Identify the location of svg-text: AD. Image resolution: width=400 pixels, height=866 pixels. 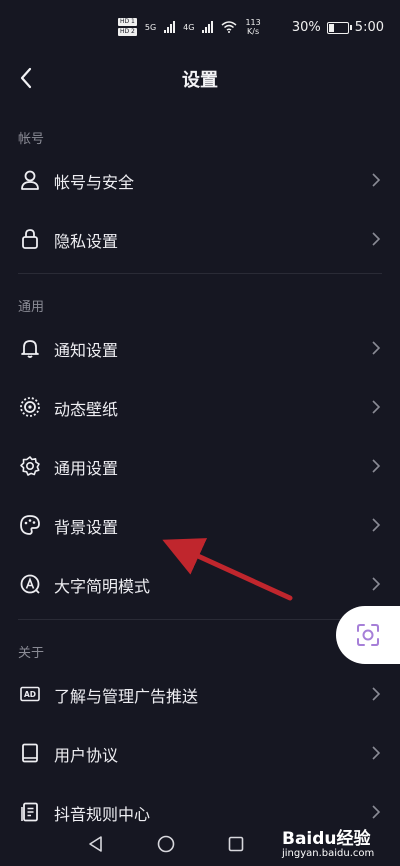
(30, 694).